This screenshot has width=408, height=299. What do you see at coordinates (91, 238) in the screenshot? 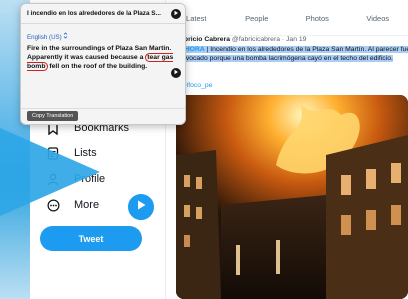
I see `tweet-button: Tweet` at bounding box center [91, 238].